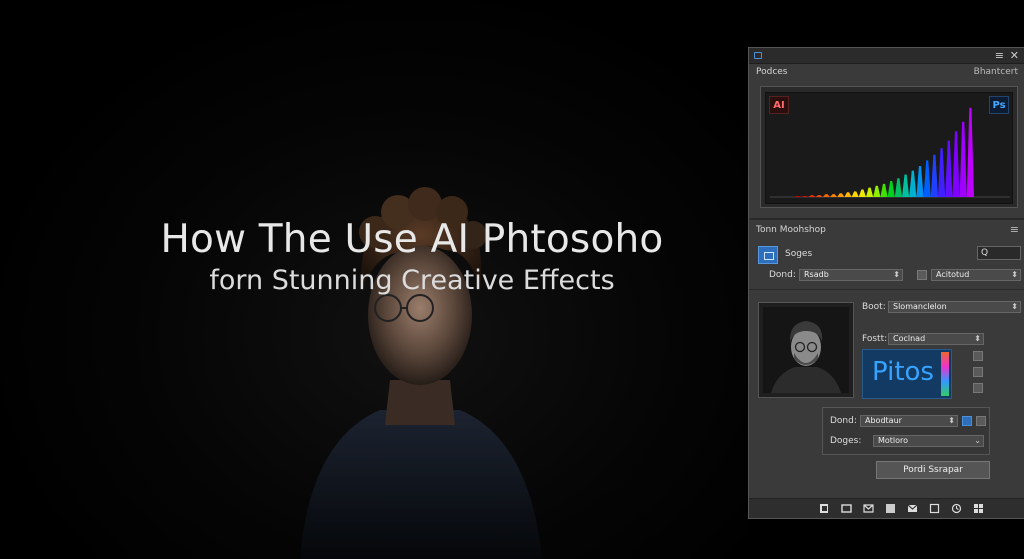 The width and height of the screenshot is (1024, 559). I want to click on histogram-section-title: Podces, so click(772, 72).